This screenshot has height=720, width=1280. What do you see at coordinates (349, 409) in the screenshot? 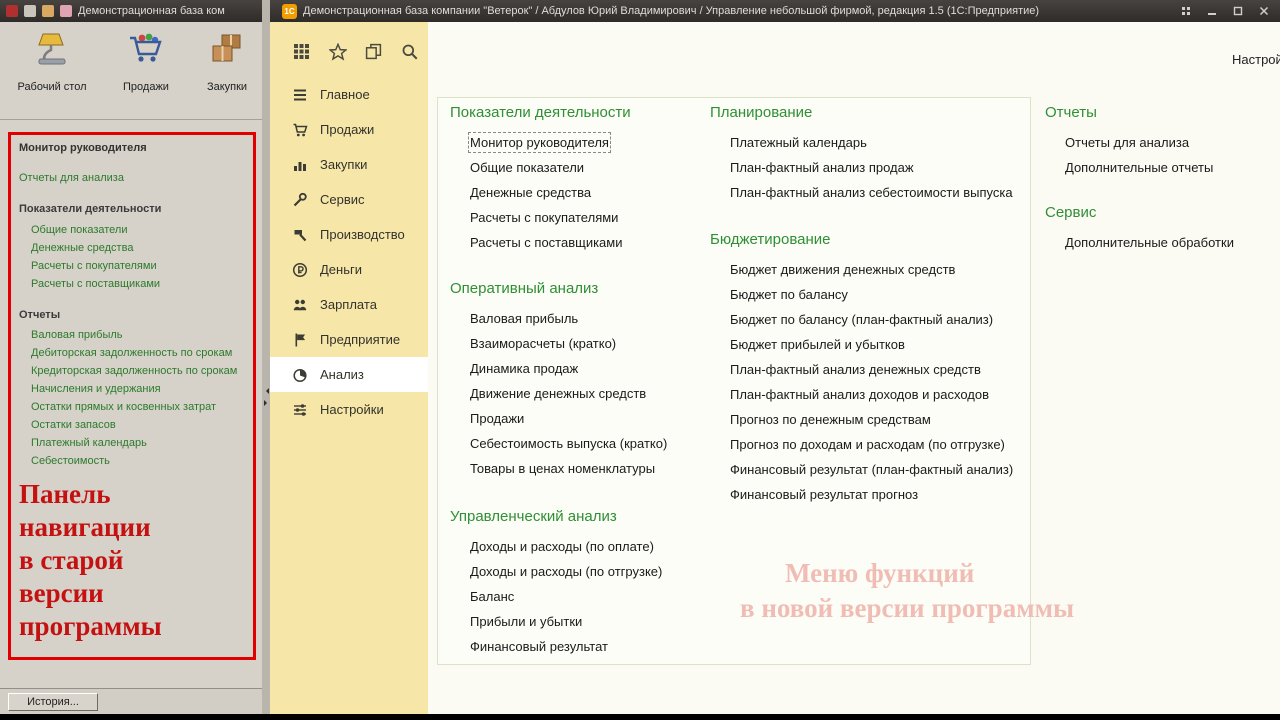
I see `sidebar-item-settings: Настройки` at bounding box center [349, 409].